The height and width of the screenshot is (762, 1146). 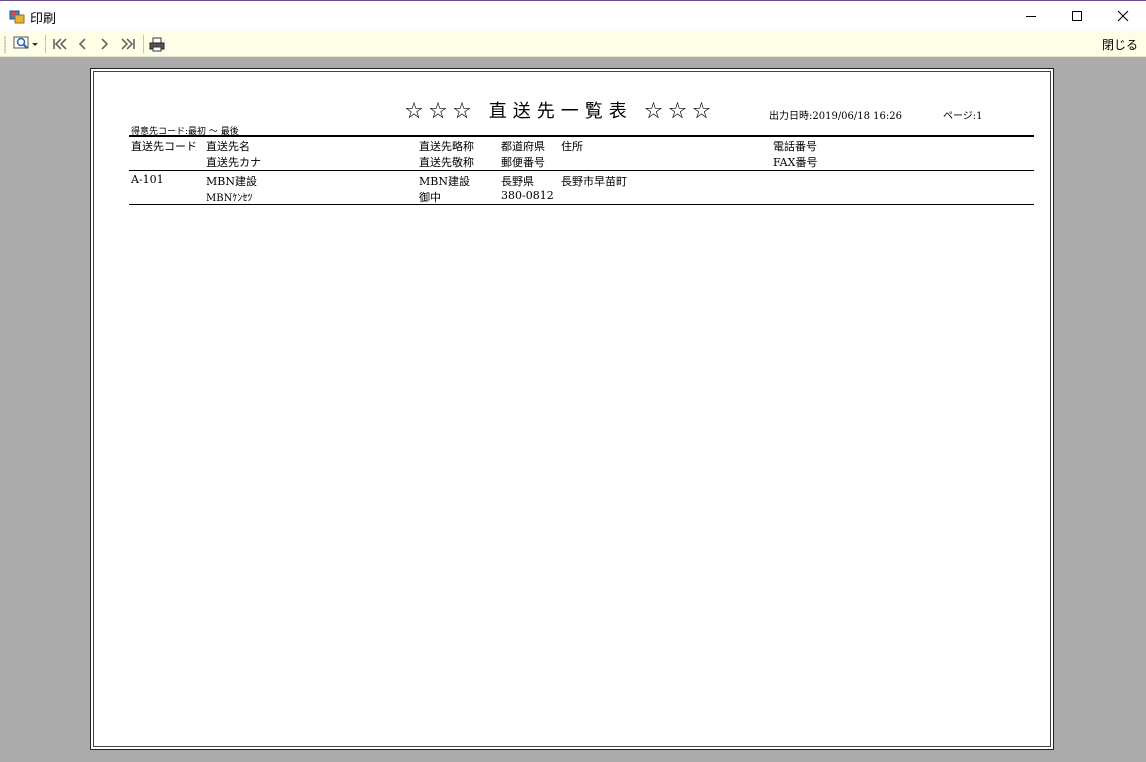 I want to click on row-bottom-rule, so click(x=581, y=204).